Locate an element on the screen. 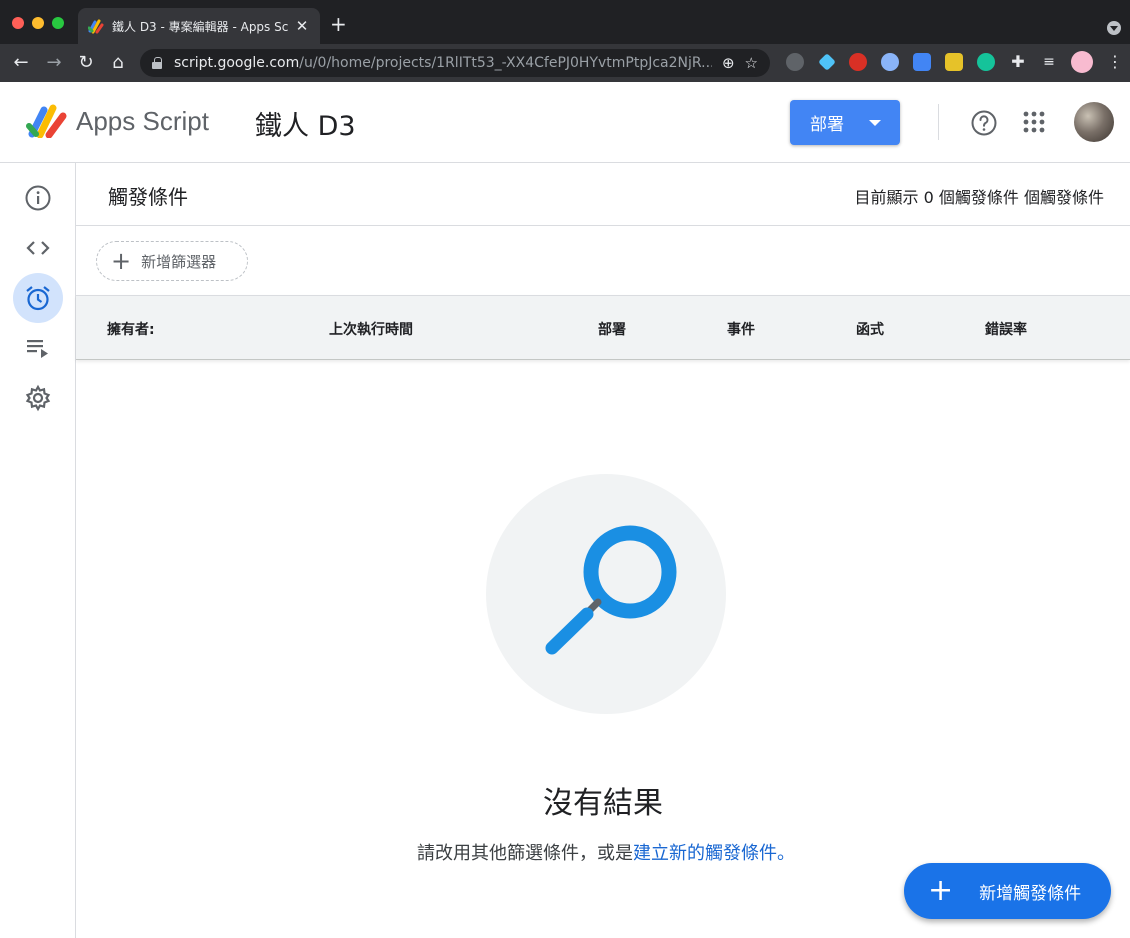  column-last-run: 上次執行時間 is located at coordinates (371, 329).